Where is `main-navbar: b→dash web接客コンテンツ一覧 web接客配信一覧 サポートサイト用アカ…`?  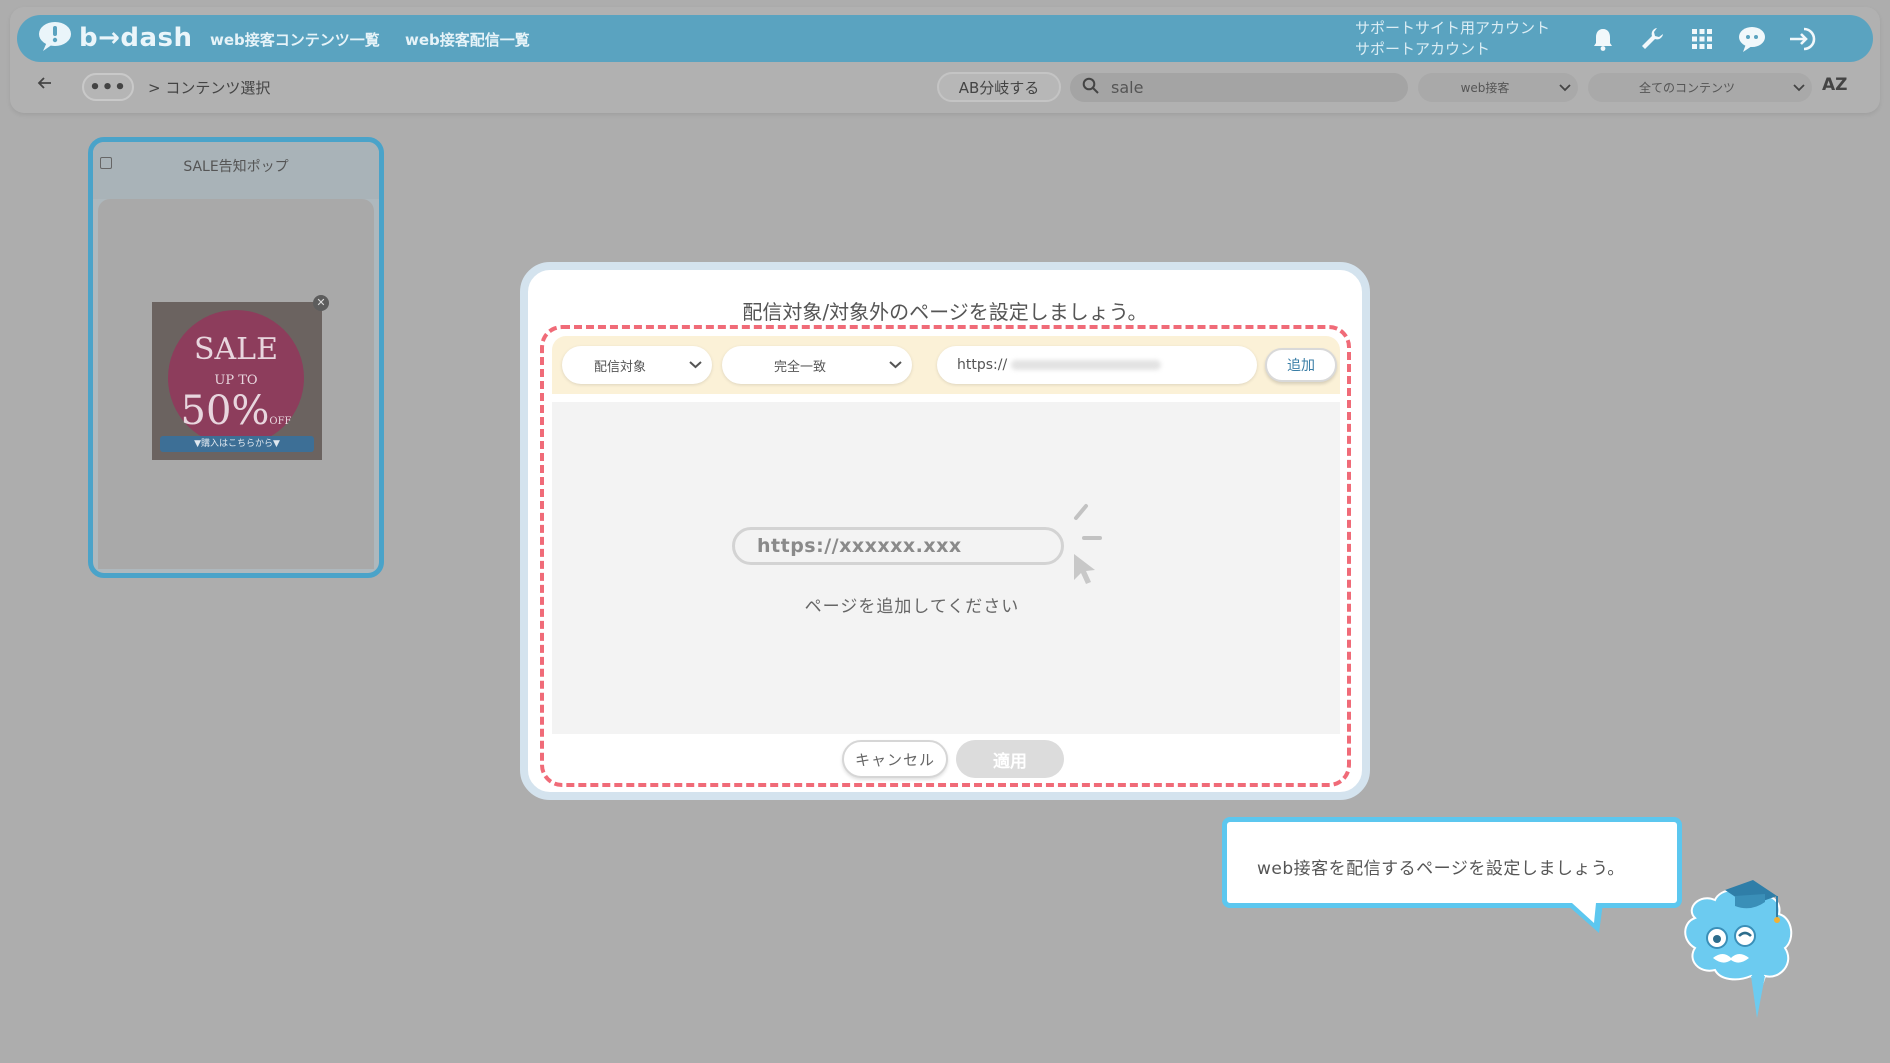
main-navbar: b→dash web接客コンテンツ一覧 web接客配信一覧 サポートサイト用アカ… is located at coordinates (945, 38).